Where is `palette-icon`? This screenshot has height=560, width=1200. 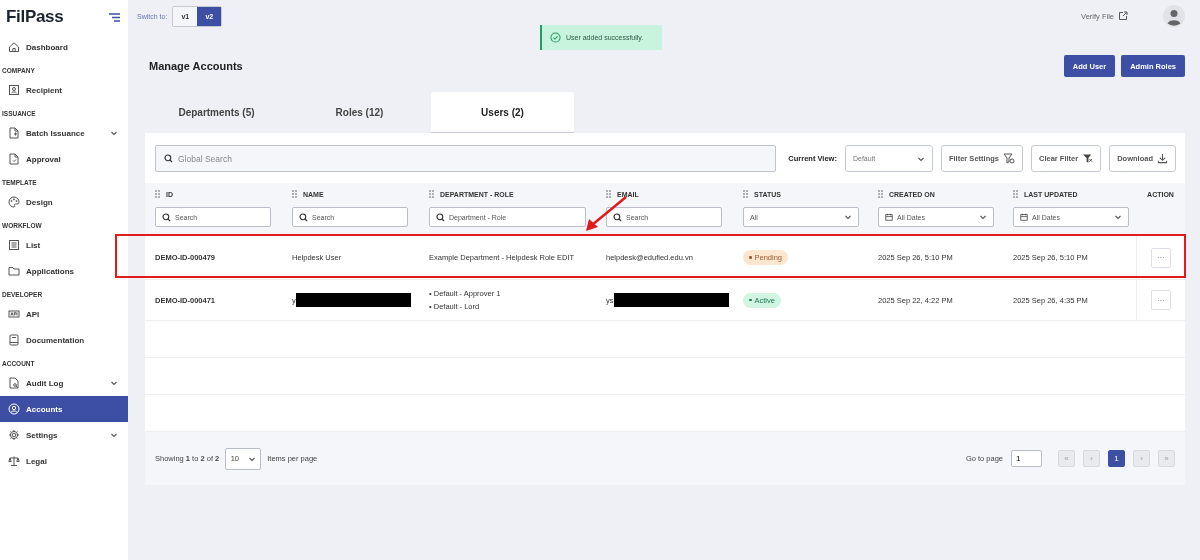 palette-icon is located at coordinates (14, 202).